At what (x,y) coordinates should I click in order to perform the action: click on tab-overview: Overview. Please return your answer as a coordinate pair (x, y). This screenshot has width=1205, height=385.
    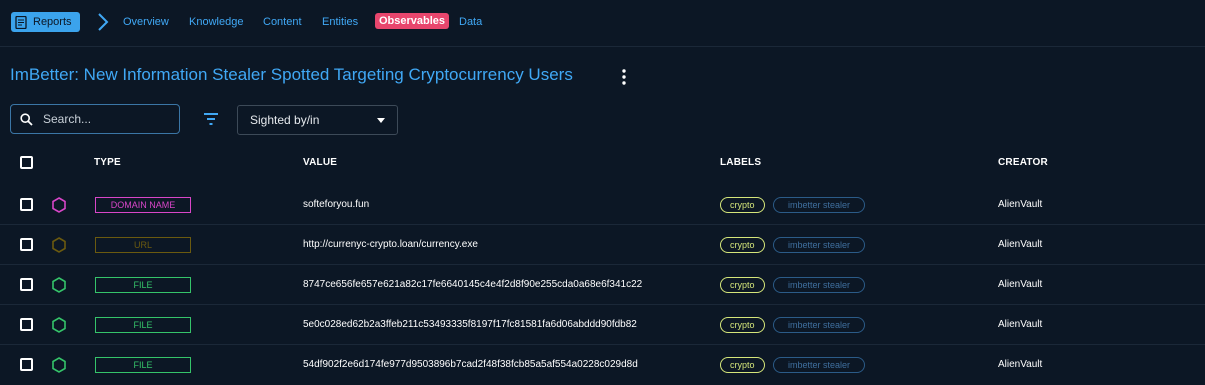
    Looking at the image, I should click on (146, 22).